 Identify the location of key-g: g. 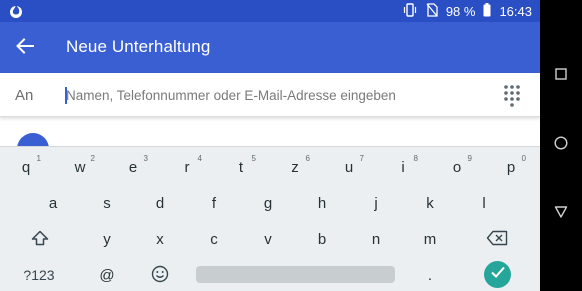
(268, 203).